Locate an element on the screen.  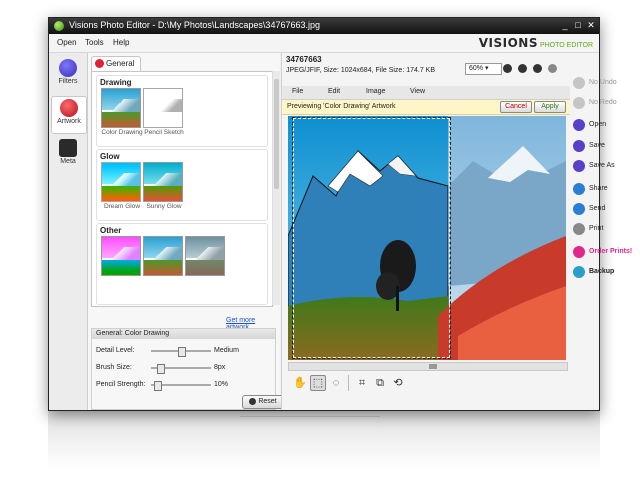
image-menu-edit: Edit is located at coordinates (334, 91).